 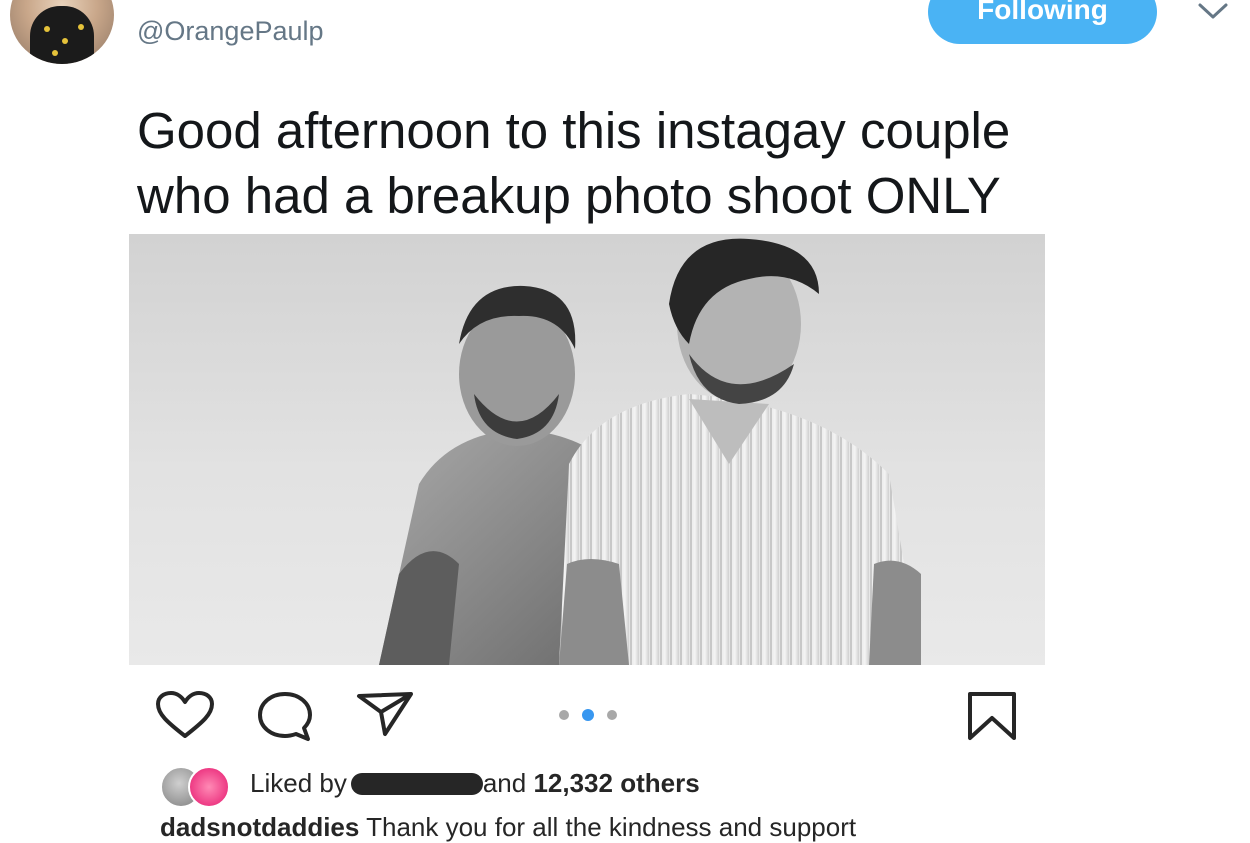 I want to click on user-handle: @OrangePaulp, so click(x=230, y=31).